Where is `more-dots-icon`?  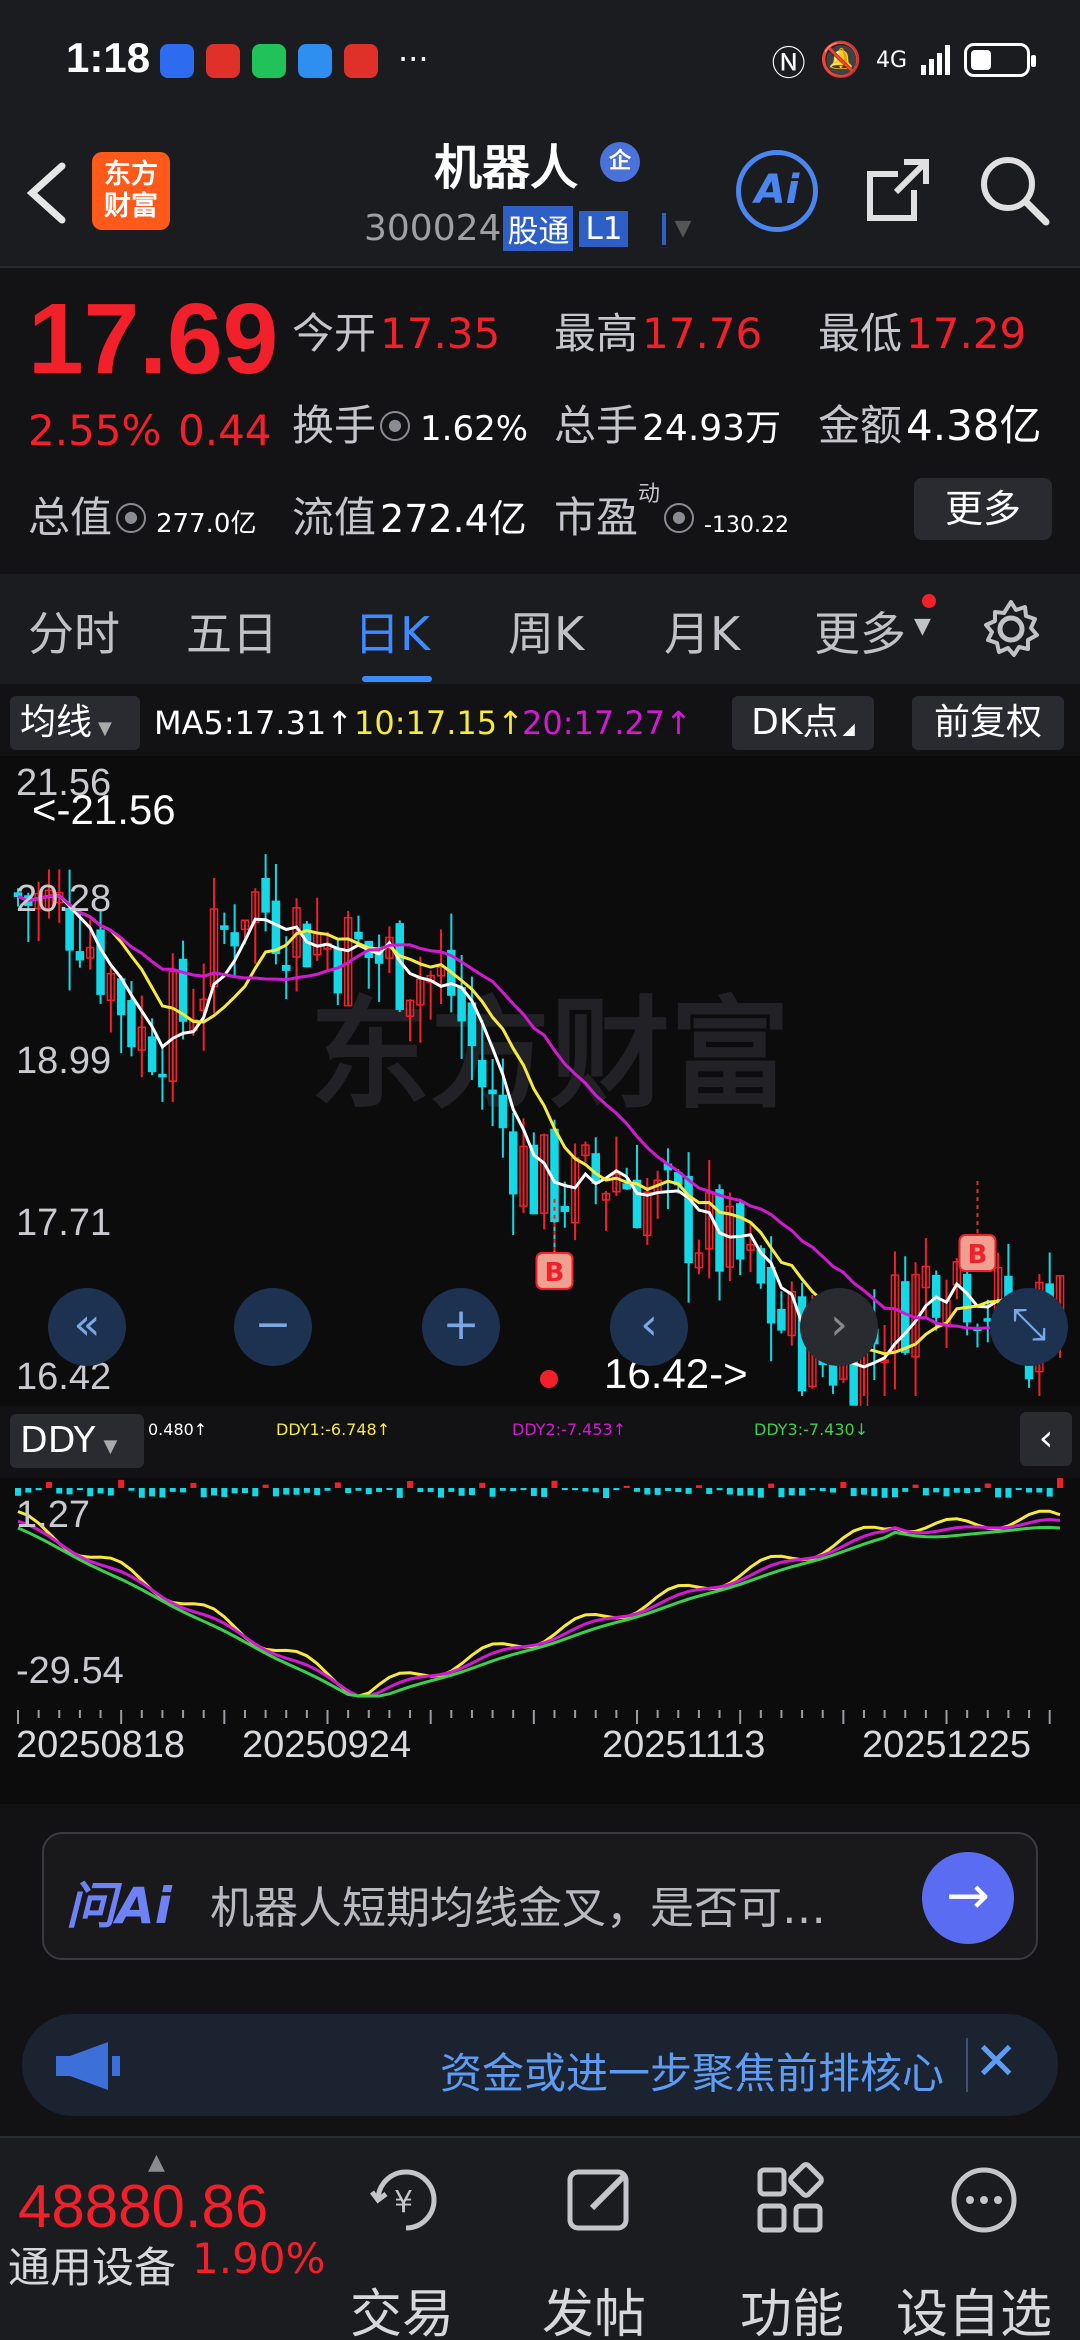
more-dots-icon is located at coordinates (984, 2200).